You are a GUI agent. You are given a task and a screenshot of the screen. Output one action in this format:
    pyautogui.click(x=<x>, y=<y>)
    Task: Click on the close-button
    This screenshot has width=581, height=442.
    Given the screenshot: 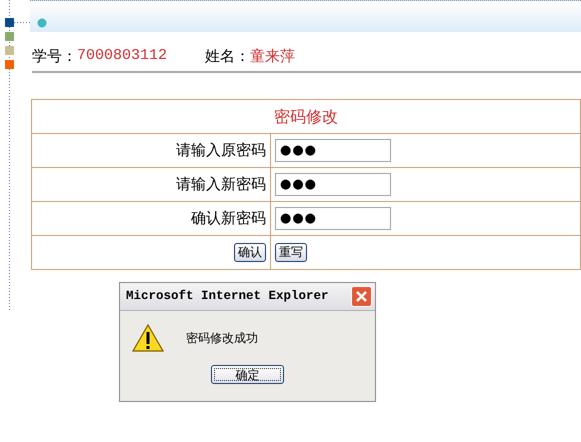 What is the action you would take?
    pyautogui.click(x=361, y=296)
    